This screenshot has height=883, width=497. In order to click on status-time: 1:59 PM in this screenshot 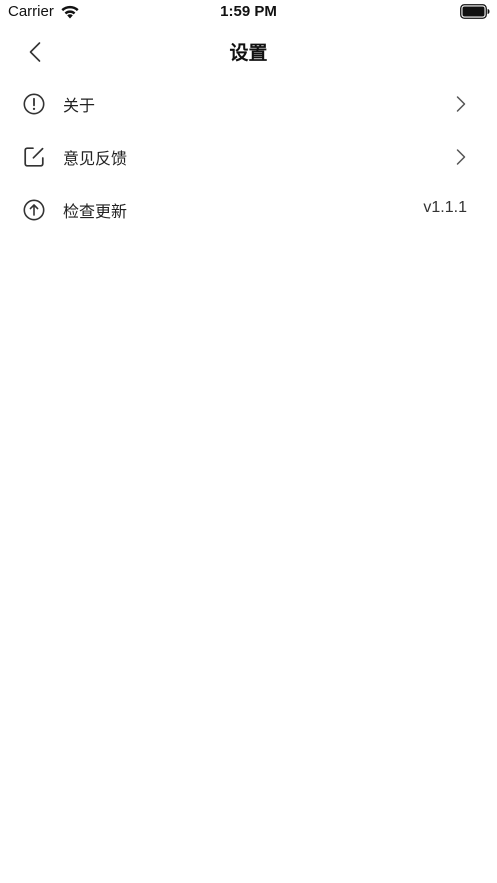, I will do `click(248, 11)`.